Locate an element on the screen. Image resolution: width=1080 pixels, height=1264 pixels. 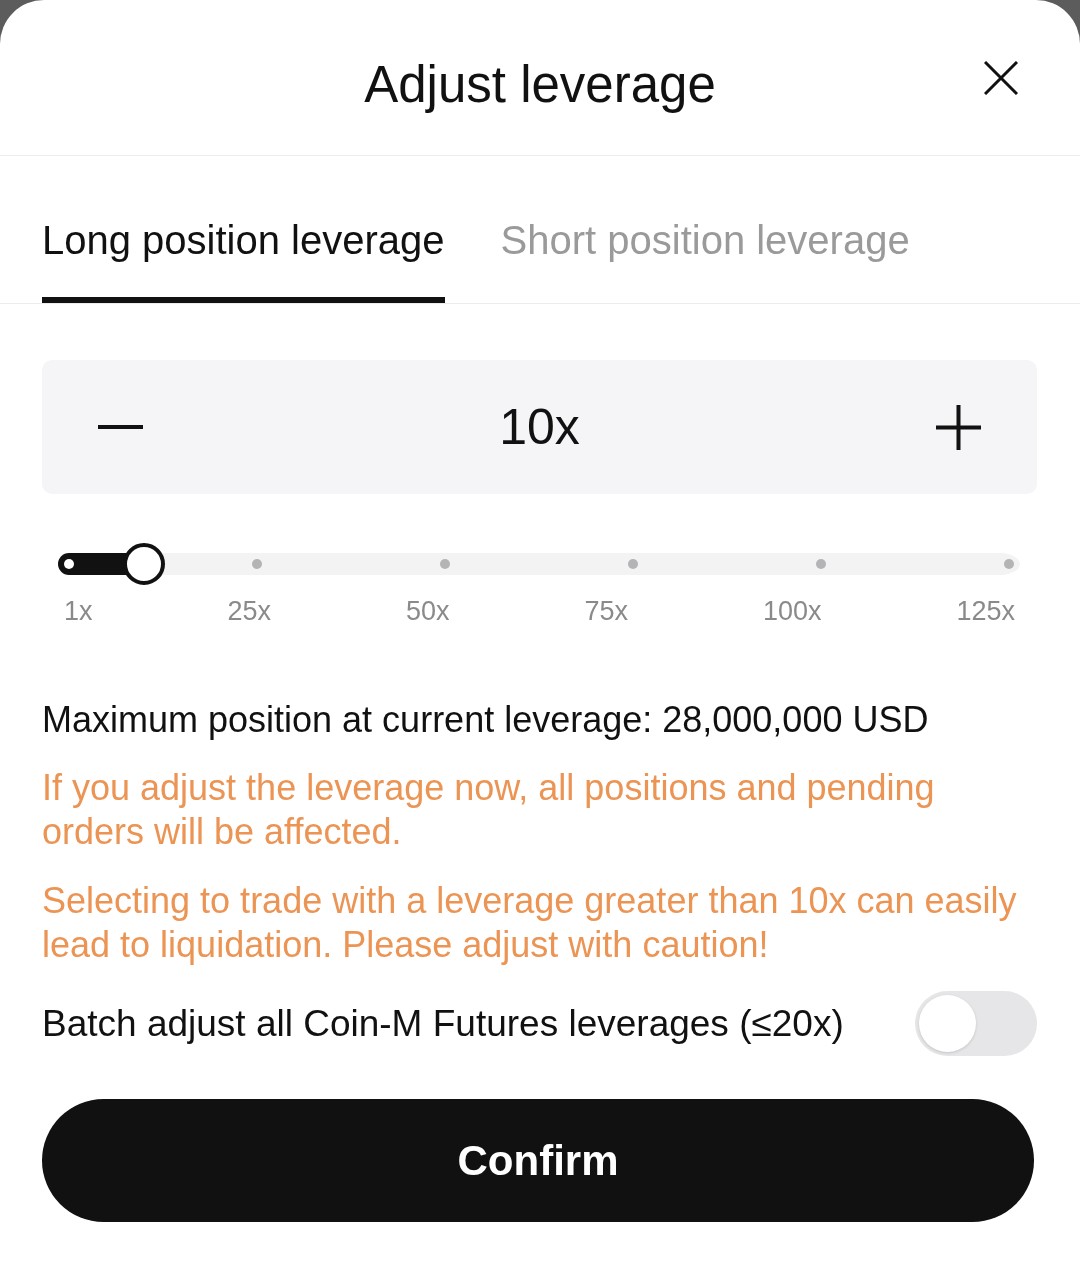
close-icon is located at coordinates (1001, 77).